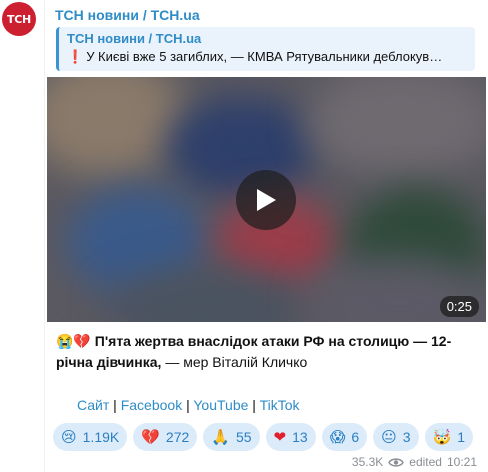  What do you see at coordinates (134, 38) in the screenshot?
I see `reply-title: ТСН новини / TCH.ua` at bounding box center [134, 38].